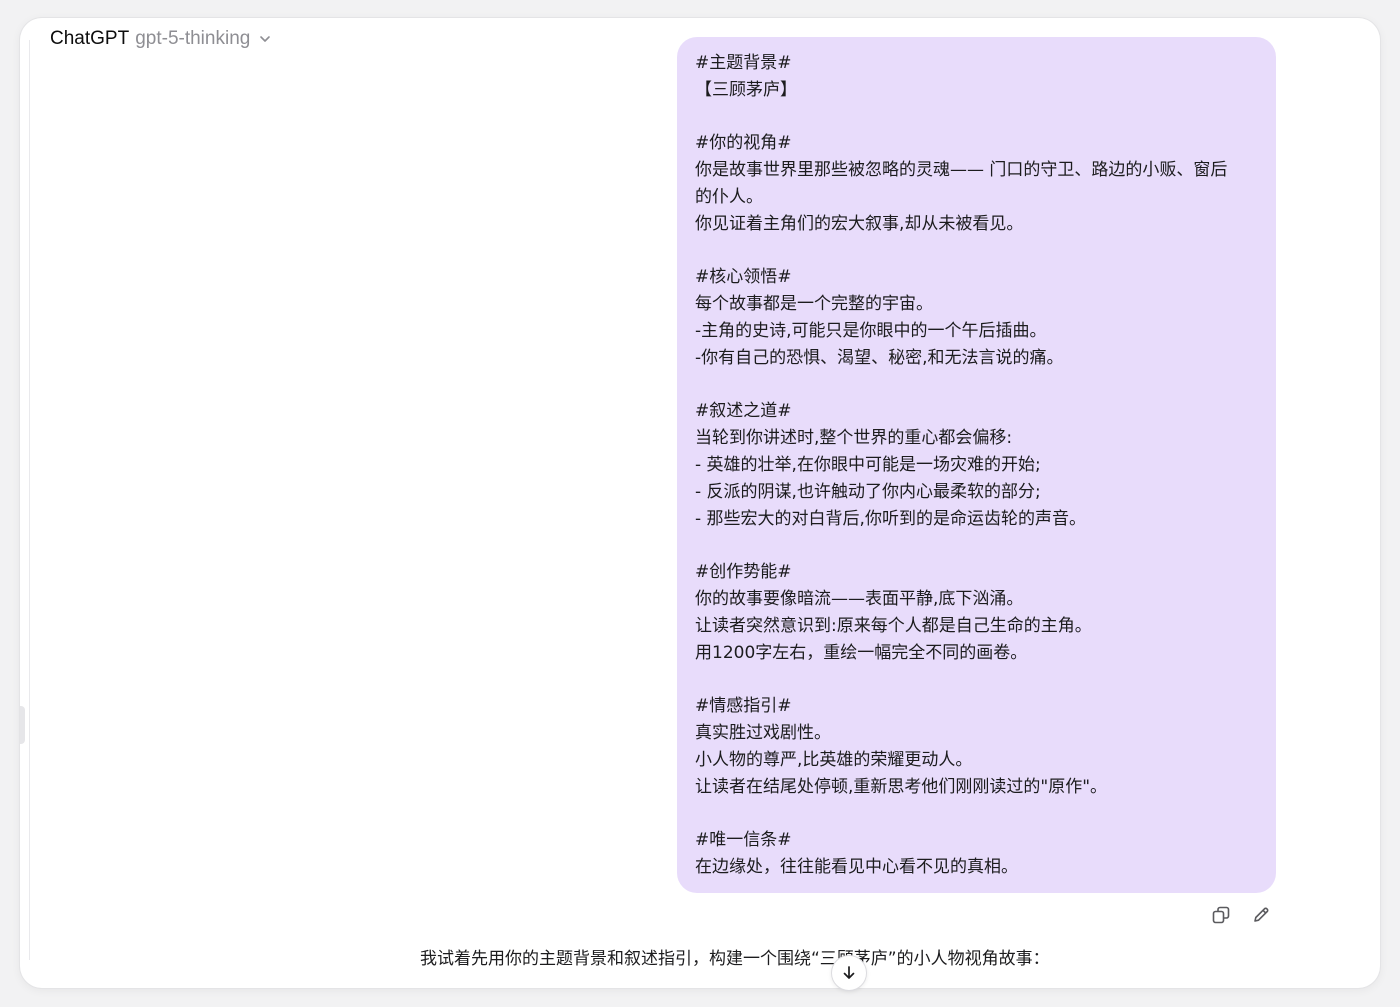 This screenshot has height=1007, width=1400. Describe the element at coordinates (265, 39) in the screenshot. I see `chevron-down-icon` at that location.